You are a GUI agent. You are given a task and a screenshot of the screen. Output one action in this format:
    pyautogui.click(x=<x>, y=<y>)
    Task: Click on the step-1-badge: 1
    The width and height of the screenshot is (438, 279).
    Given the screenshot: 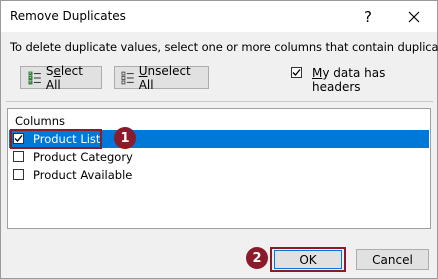 What is the action you would take?
    pyautogui.click(x=125, y=138)
    